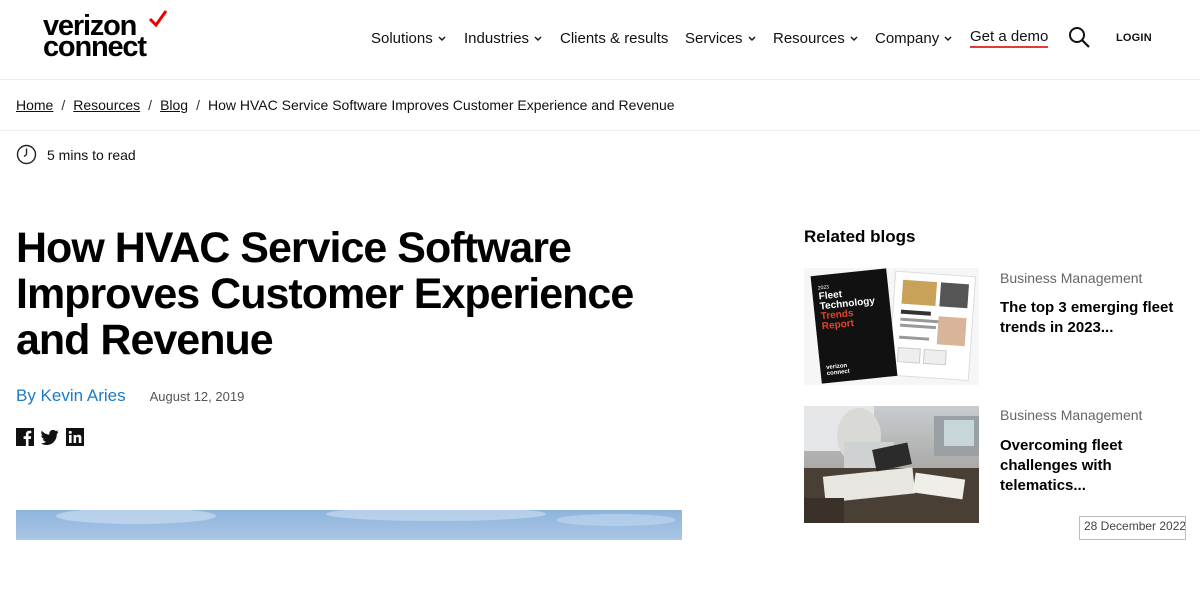 This screenshot has width=1200, height=600. Describe the element at coordinates (130, 396) in the screenshot. I see `byline: By Kevin Aries August 12, 2019` at that location.